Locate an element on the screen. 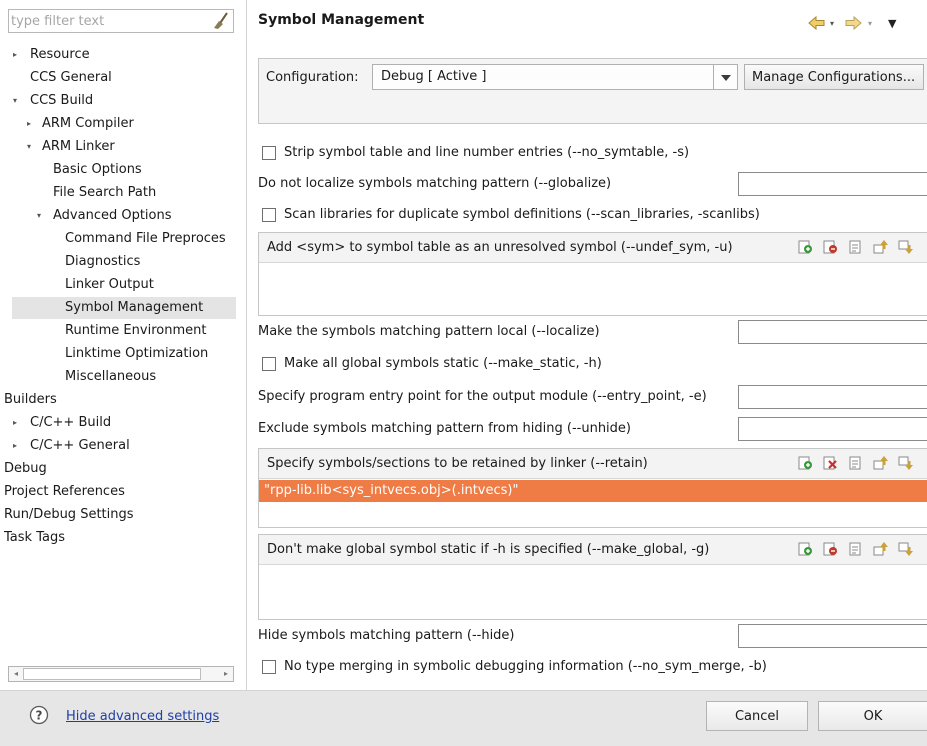 The height and width of the screenshot is (746, 927). tree-item-advanced-options: ▾ Advanced Options is located at coordinates (118, 216).